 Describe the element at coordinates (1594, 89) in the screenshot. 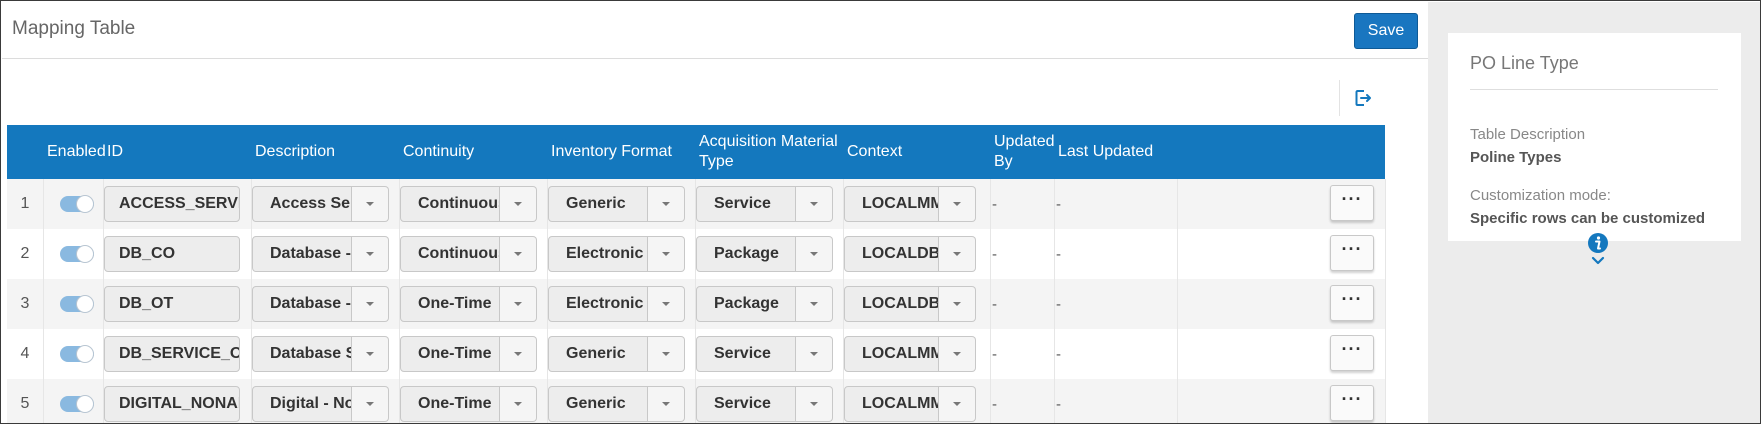

I see `card-divider` at that location.